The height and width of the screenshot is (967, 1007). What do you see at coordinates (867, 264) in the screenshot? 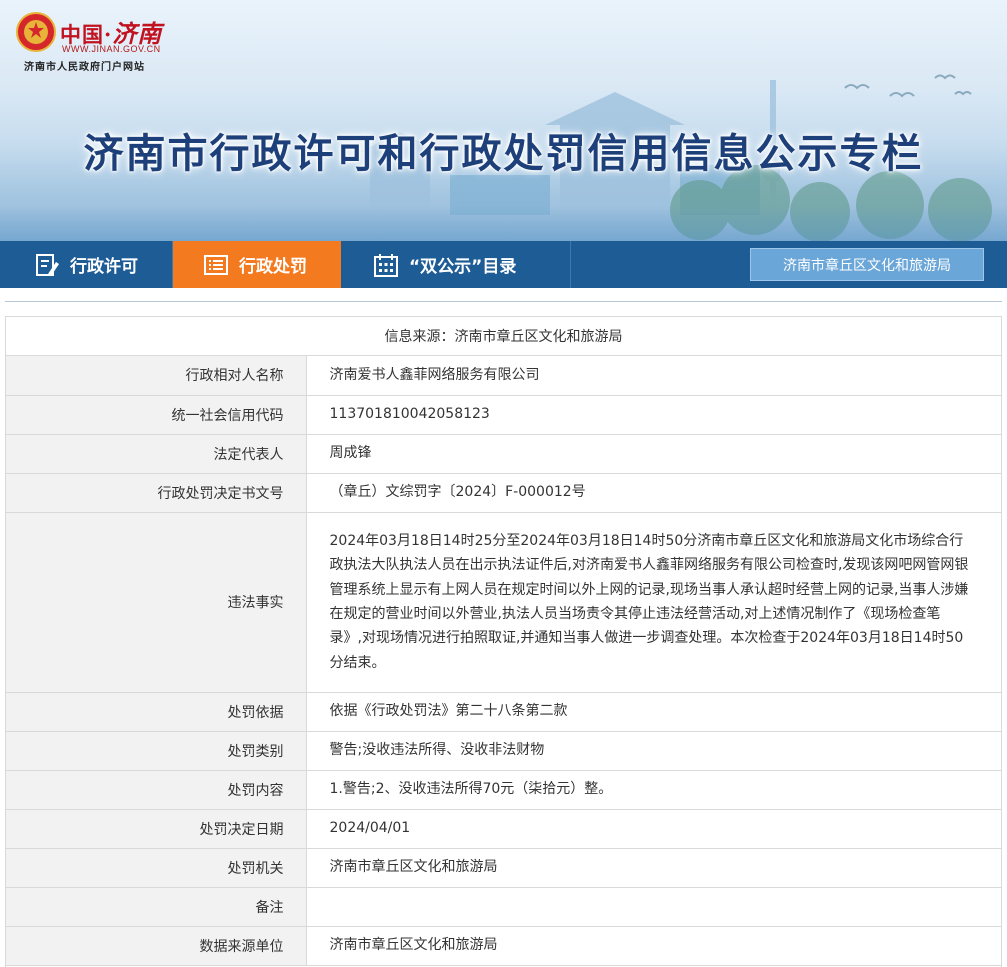
I see `source-department-button: 济南市章丘区文化和旅游局` at bounding box center [867, 264].